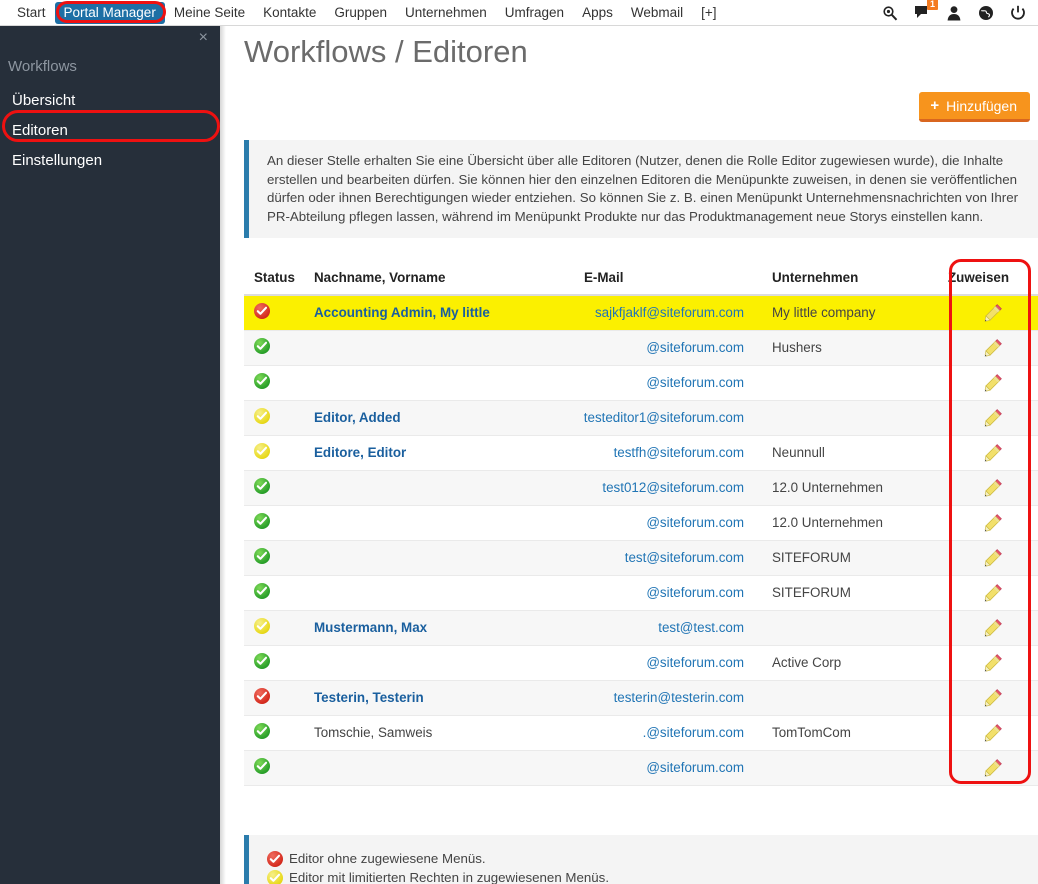 The image size is (1038, 884). What do you see at coordinates (110, 161) in the screenshot?
I see `sidebar-item-einstellungen: Einstellungen` at bounding box center [110, 161].